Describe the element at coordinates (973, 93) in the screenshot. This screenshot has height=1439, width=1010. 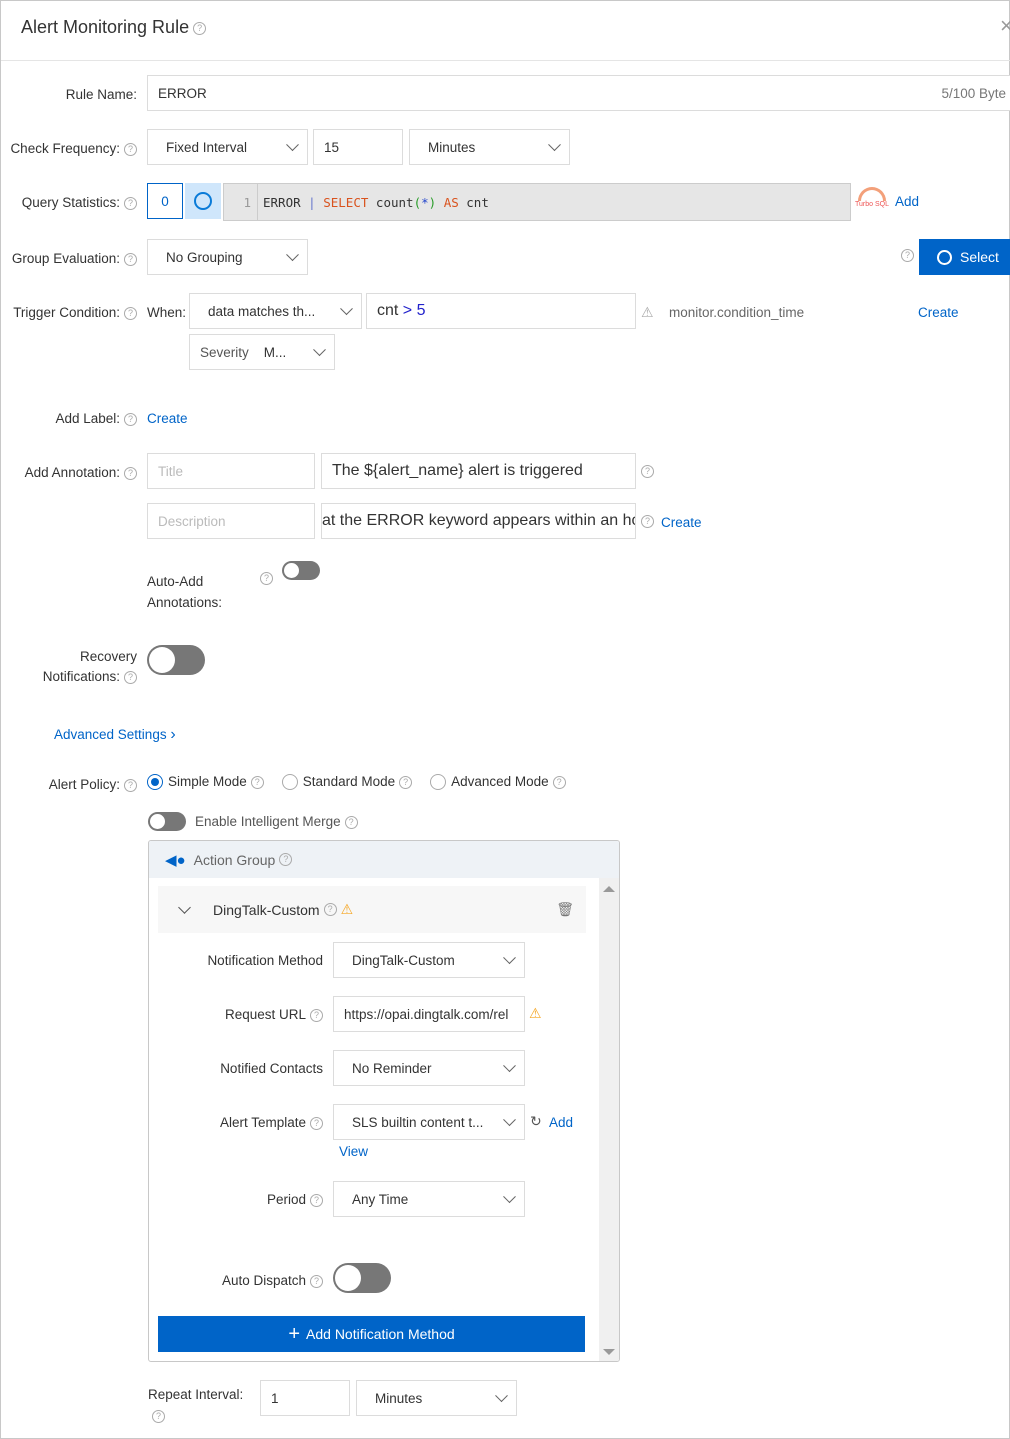
I see `byte-counter: 5/100 Byte` at that location.